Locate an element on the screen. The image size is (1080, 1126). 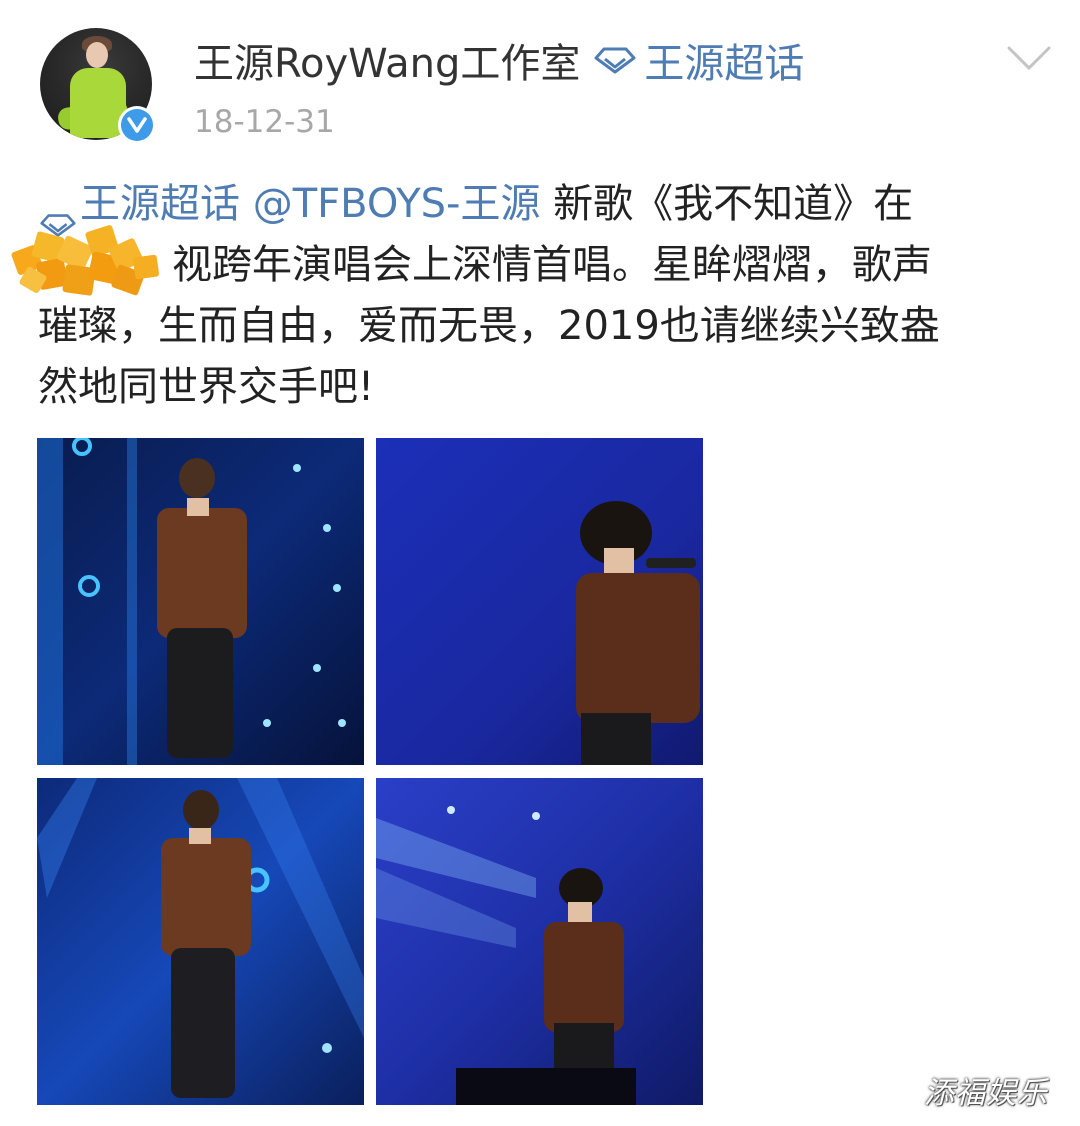
mango-sticker is located at coordinates (87, 261).